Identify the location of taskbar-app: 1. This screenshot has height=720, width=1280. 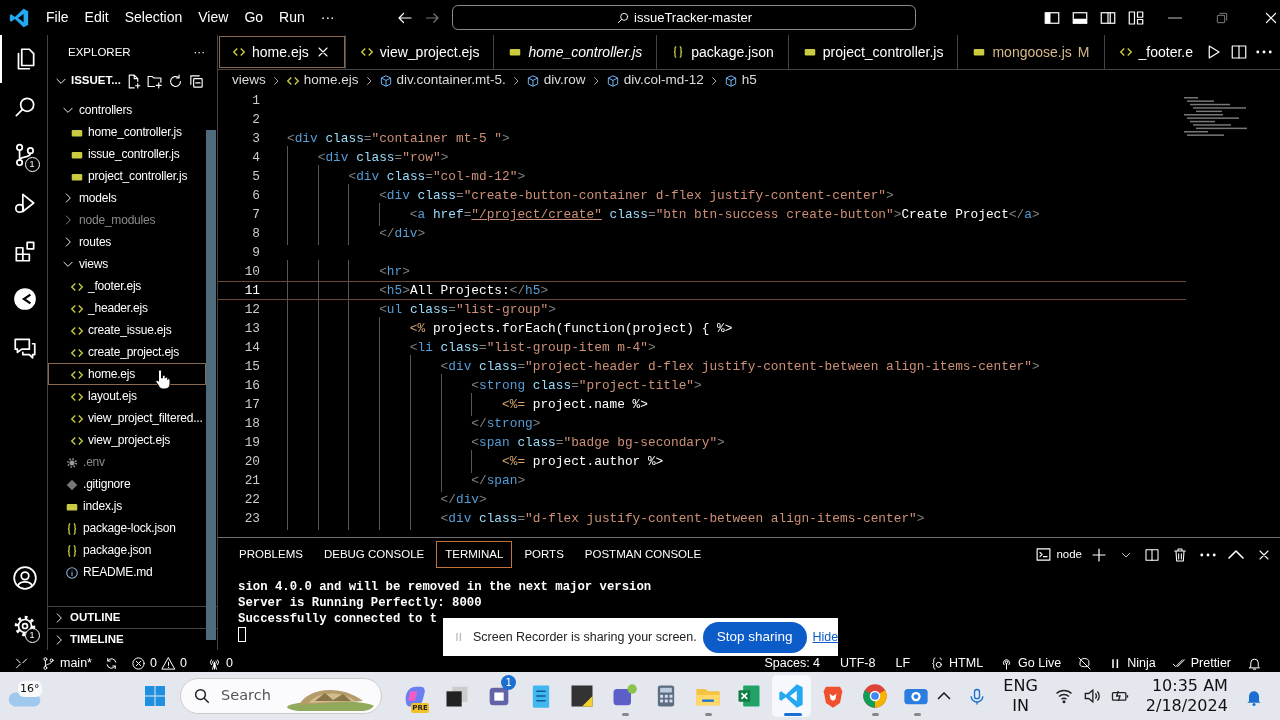
(499, 696).